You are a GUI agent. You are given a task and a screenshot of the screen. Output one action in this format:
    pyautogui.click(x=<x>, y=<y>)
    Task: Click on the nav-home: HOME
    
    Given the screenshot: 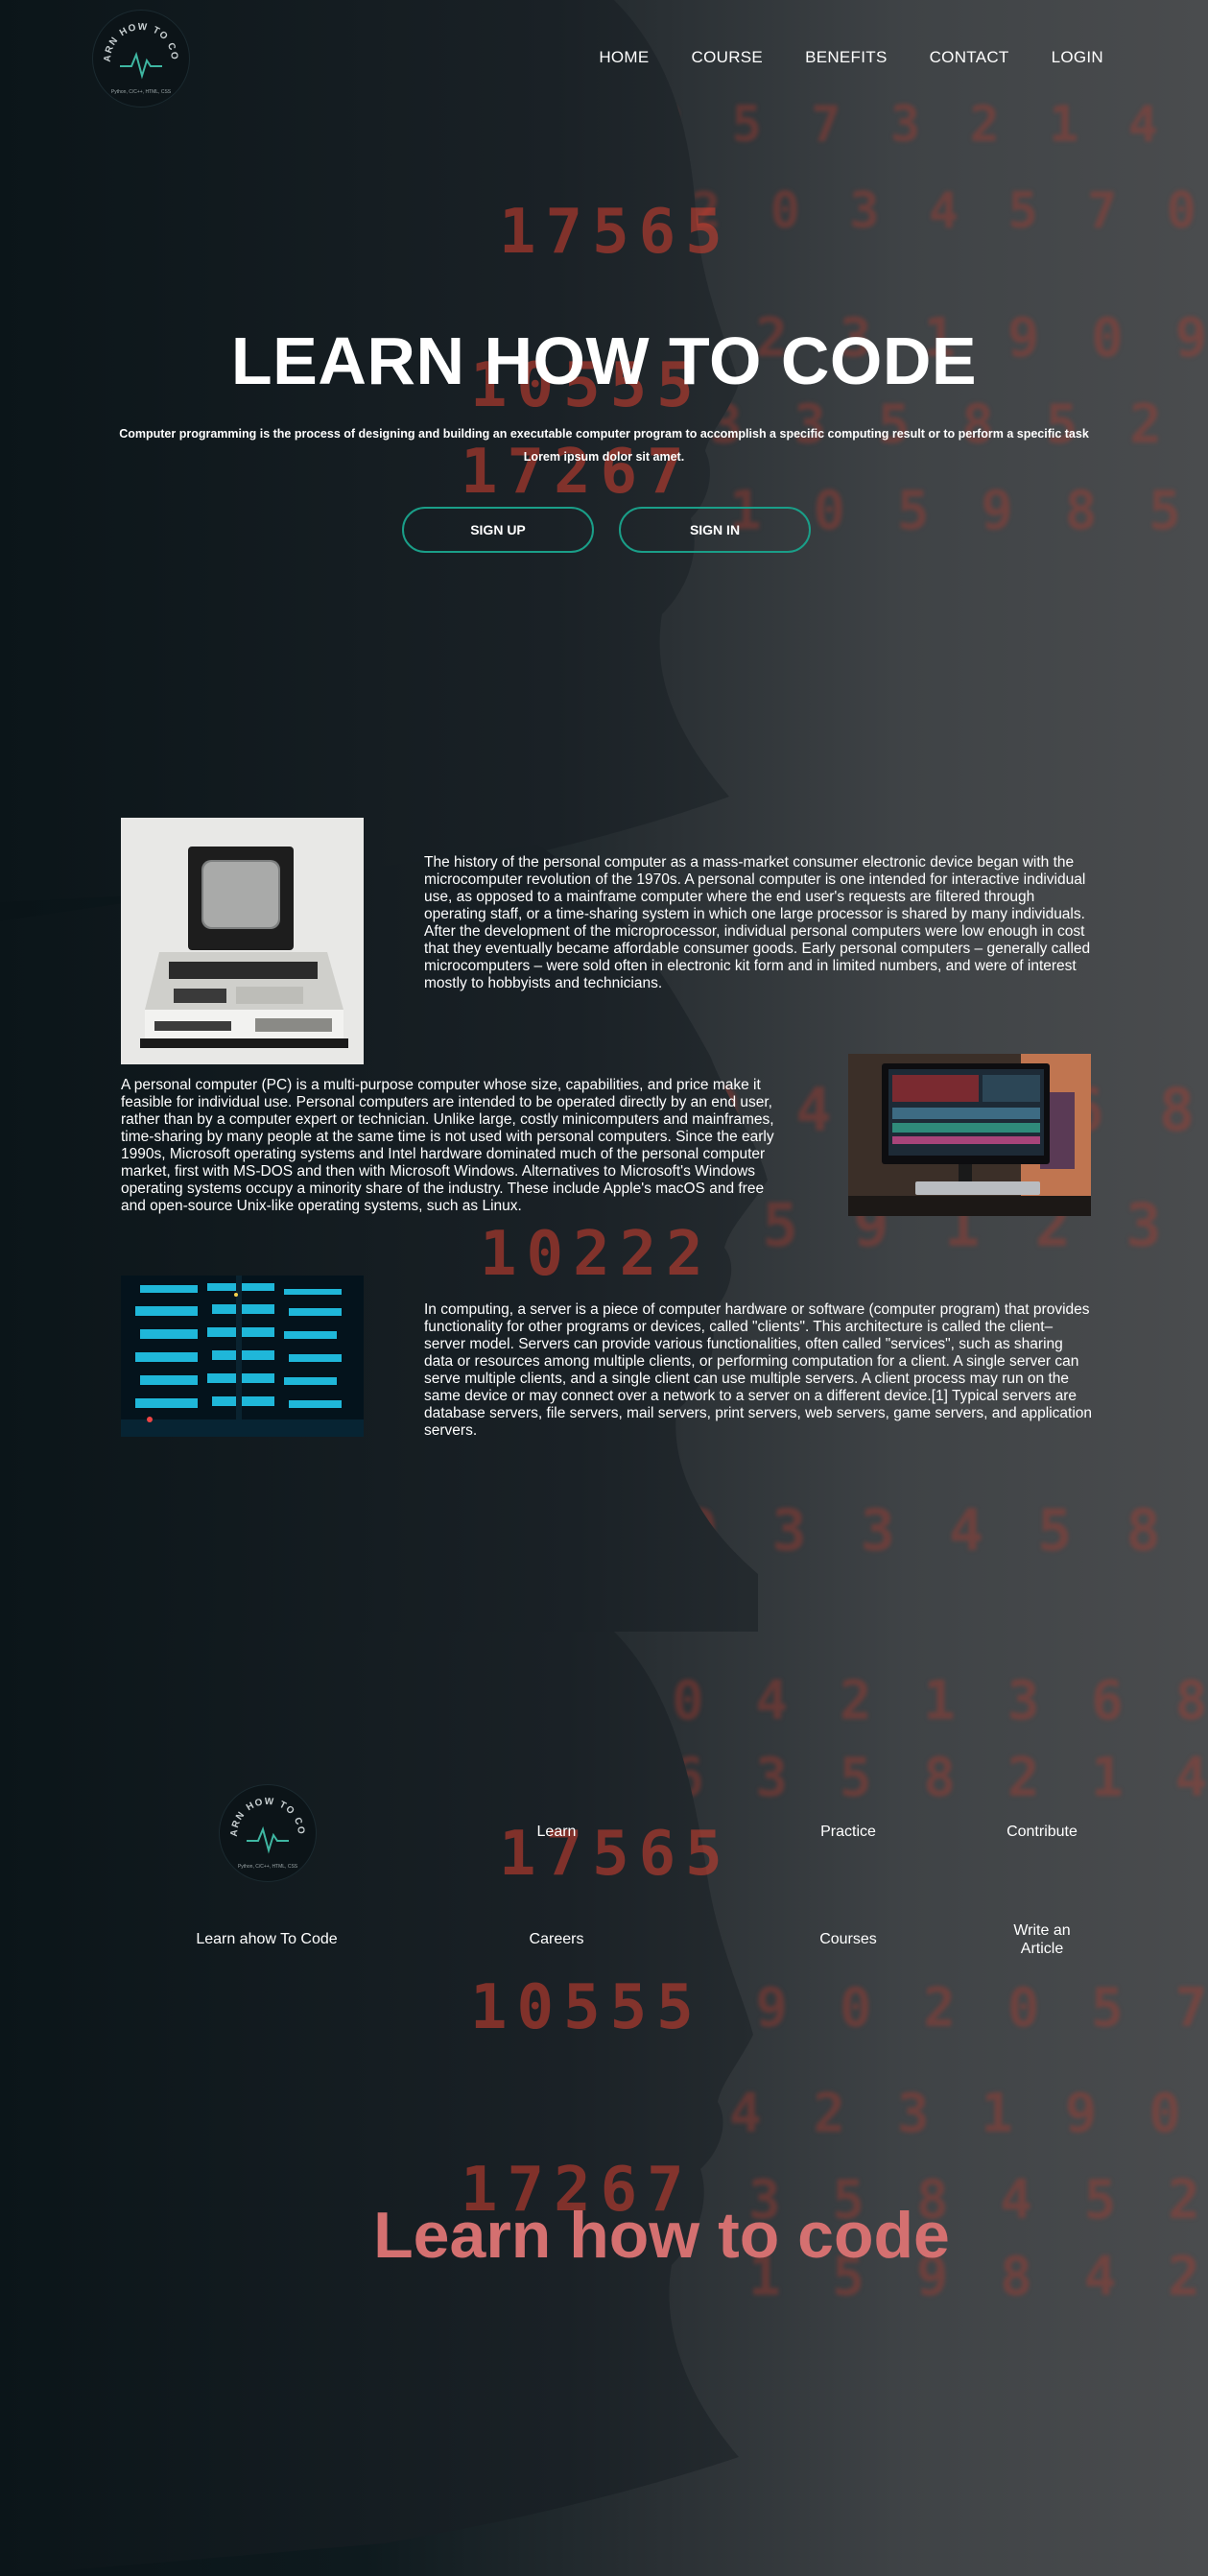 What is the action you would take?
    pyautogui.click(x=624, y=57)
    